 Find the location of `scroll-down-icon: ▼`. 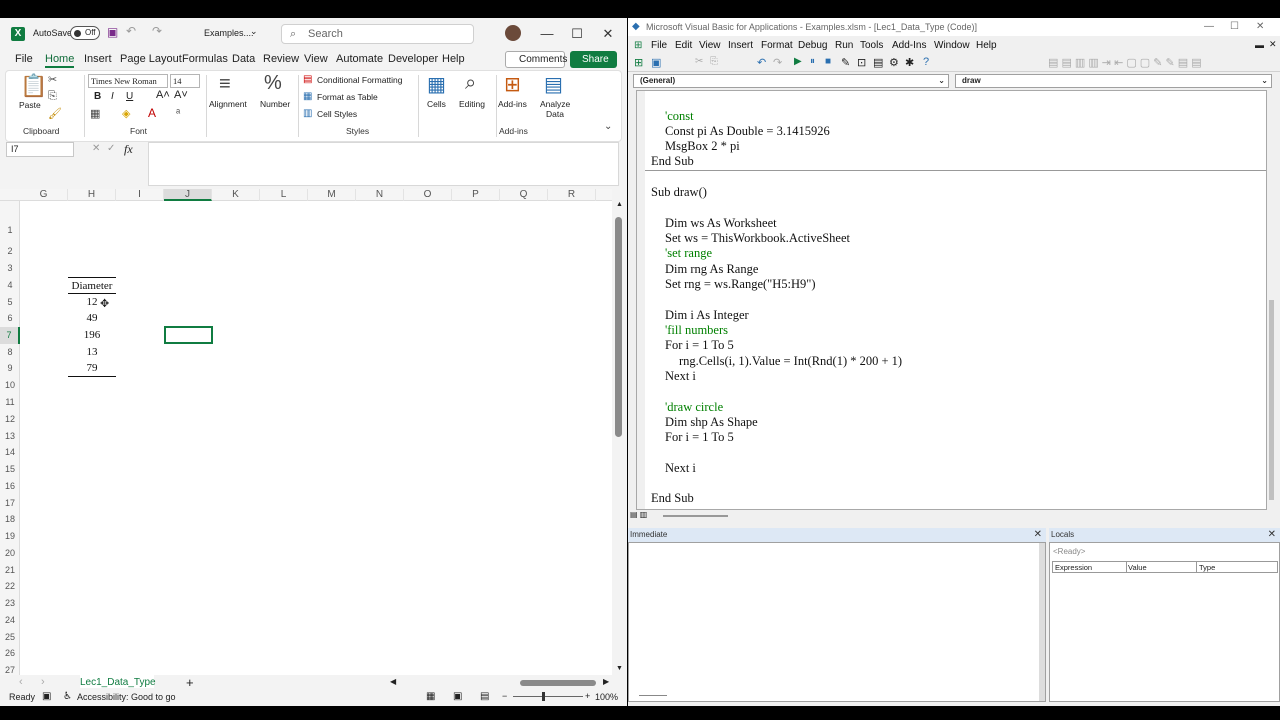

scroll-down-icon: ▼ is located at coordinates (619, 668).